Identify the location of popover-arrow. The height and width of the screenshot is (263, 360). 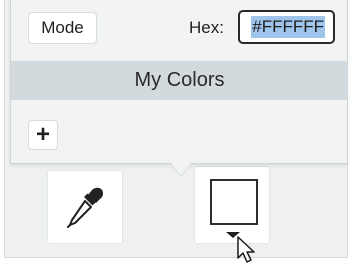
(181, 169).